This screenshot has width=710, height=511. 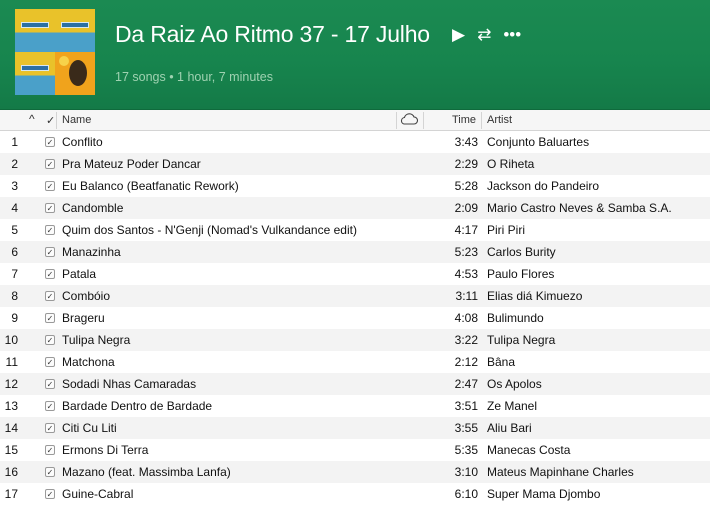 I want to click on track-number: 9, so click(x=14, y=318).